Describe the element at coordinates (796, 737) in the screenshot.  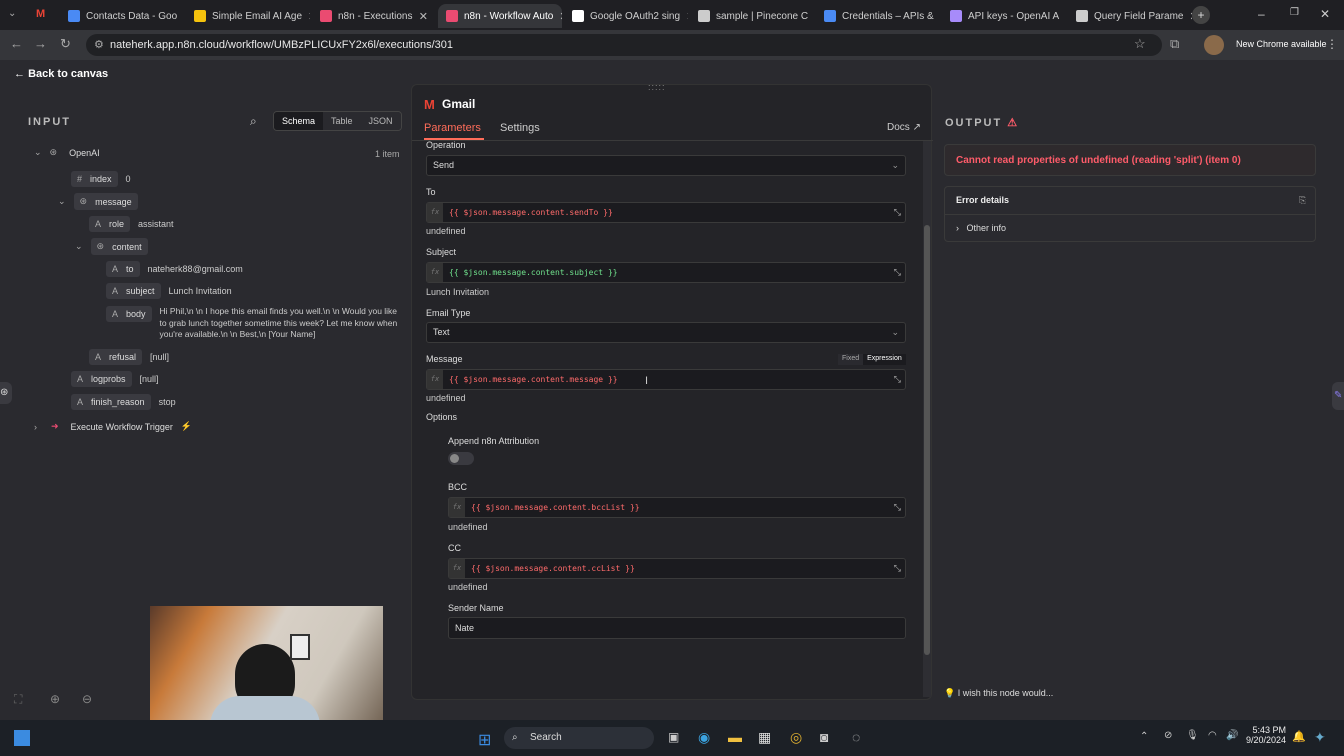
I see `chrome-icon: ◎` at that location.